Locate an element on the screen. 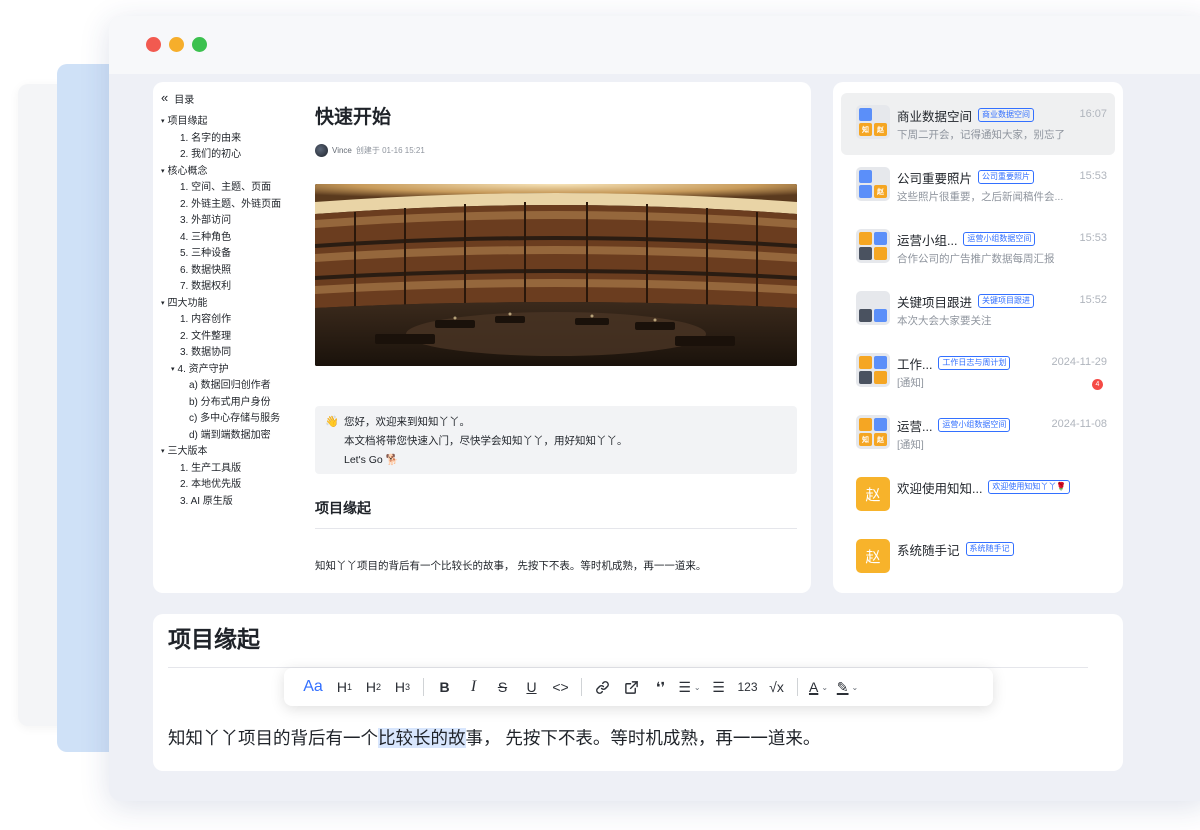  space-tag: 公司重要照片 is located at coordinates (1006, 177).